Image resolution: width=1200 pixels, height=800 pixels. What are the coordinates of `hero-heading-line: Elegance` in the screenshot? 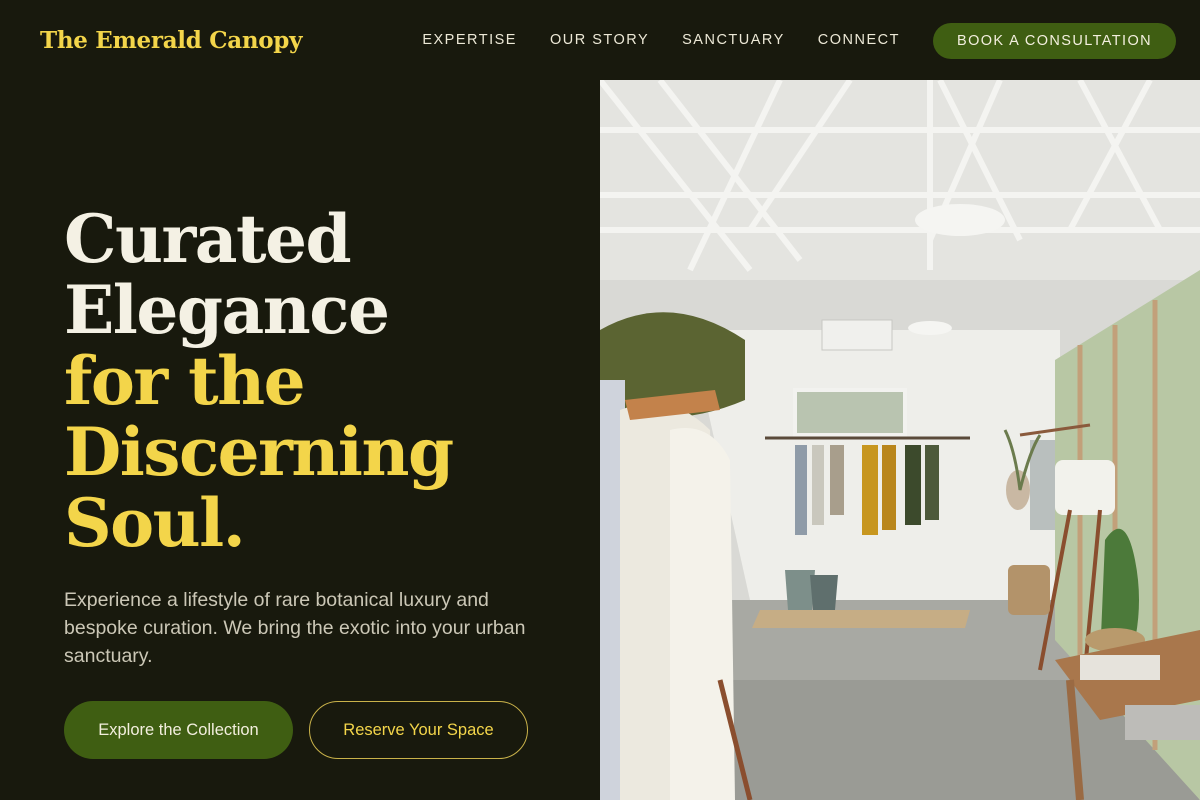 It's located at (227, 310).